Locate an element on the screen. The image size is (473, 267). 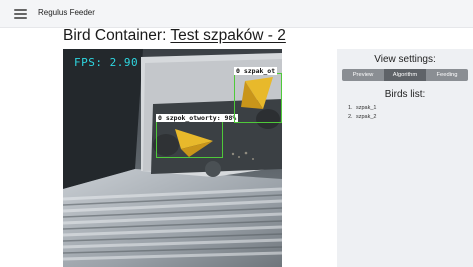
view-settings-title: View settings: is located at coordinates (405, 59).